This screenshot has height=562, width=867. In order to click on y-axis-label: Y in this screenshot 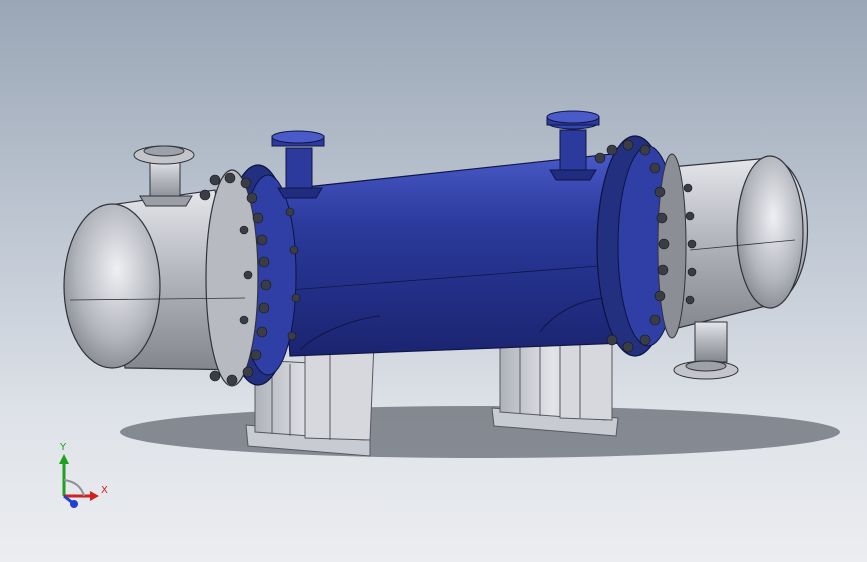, I will do `click(63, 447)`.